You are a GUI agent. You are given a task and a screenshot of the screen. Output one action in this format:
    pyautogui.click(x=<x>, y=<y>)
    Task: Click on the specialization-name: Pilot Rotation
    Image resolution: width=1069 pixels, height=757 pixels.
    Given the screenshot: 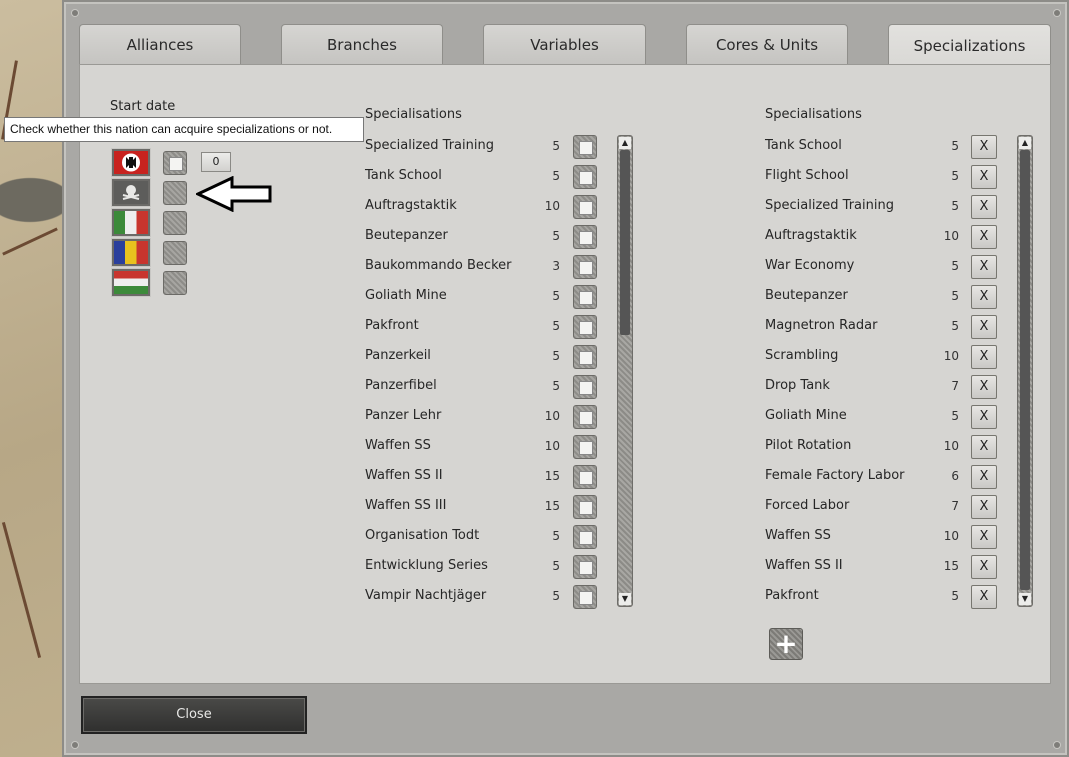 What is the action you would take?
    pyautogui.click(x=808, y=445)
    